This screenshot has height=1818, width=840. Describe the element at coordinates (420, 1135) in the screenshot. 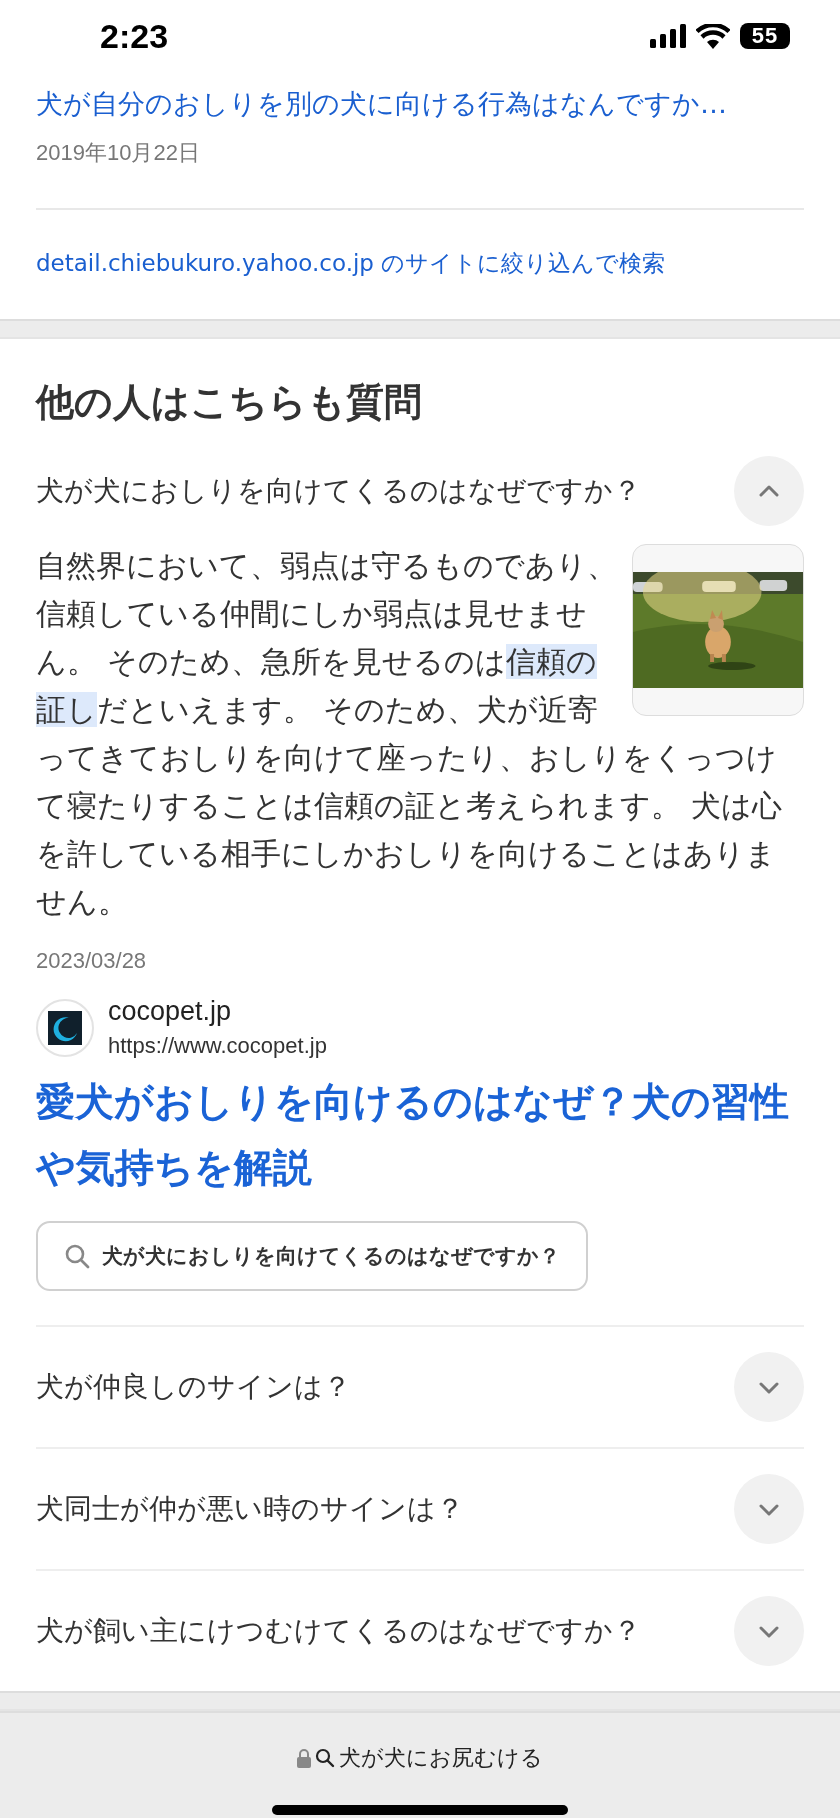

I see `article-title-link: 愛犬がおしりを向けるのはなぜ？犬の習性や気持ちを解説` at that location.